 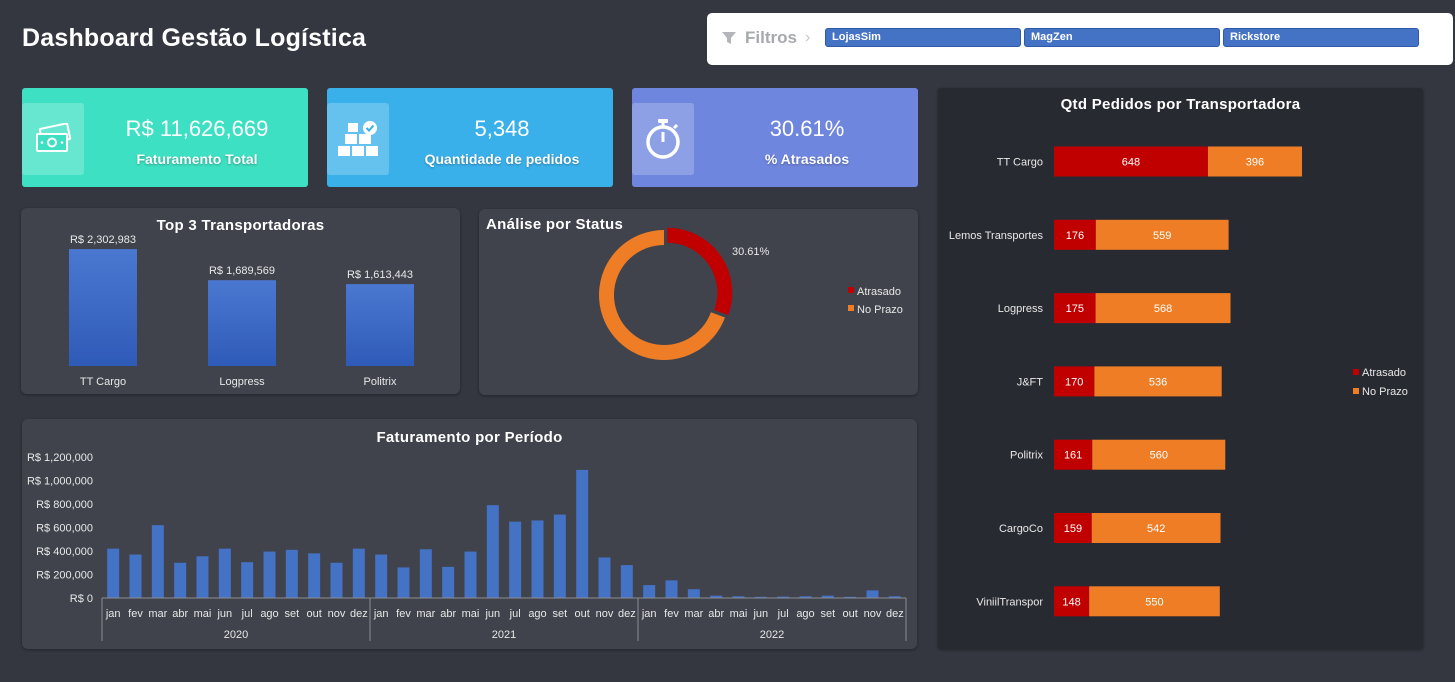 What do you see at coordinates (1027, 456) in the screenshot?
I see `category-label: Politrix` at bounding box center [1027, 456].